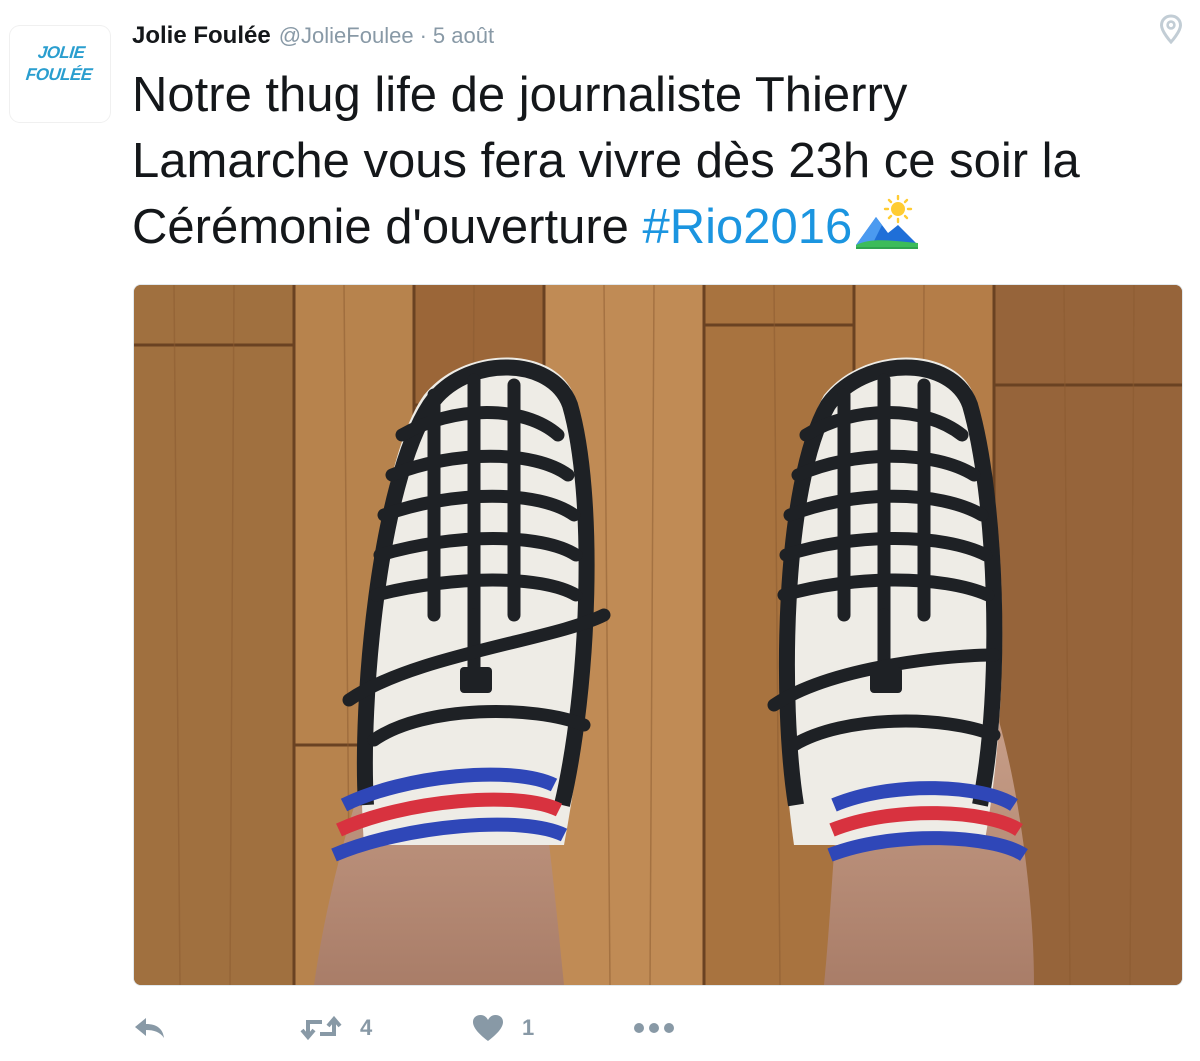  I want to click on avatar-logo-line-1: JOLIE, so click(61, 52).